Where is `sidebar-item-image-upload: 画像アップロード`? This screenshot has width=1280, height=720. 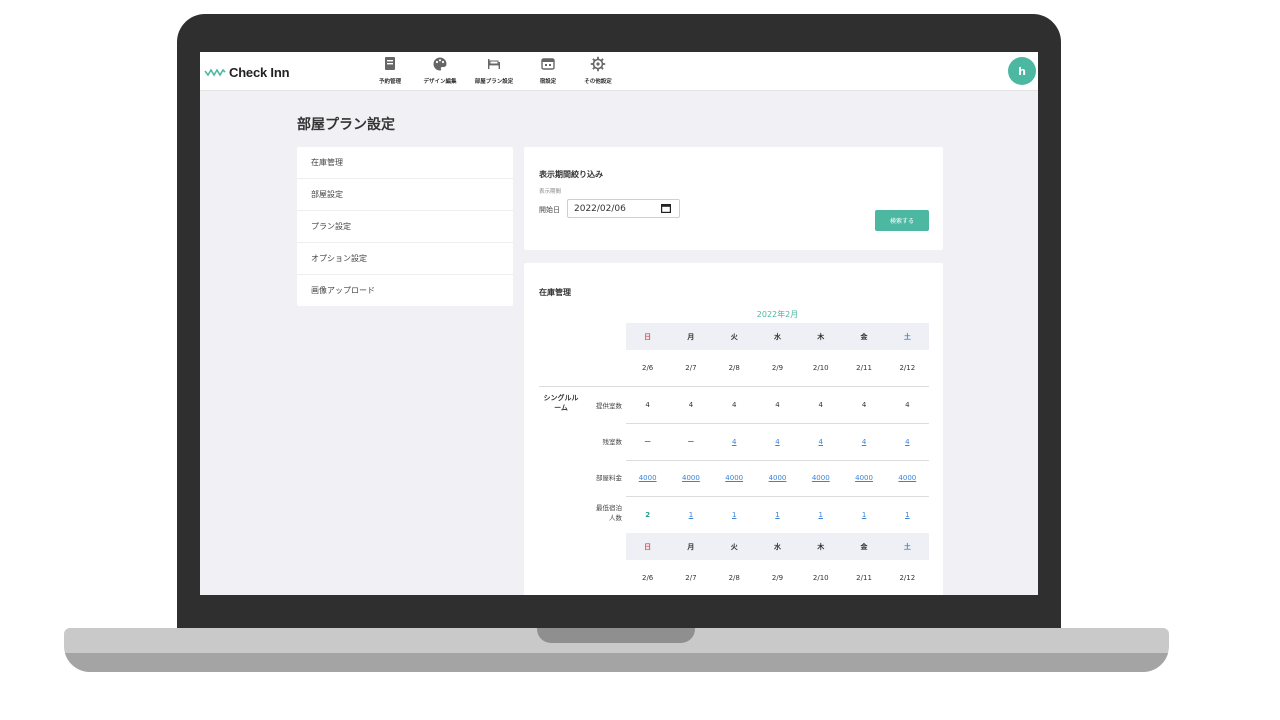 sidebar-item-image-upload: 画像アップロード is located at coordinates (405, 290).